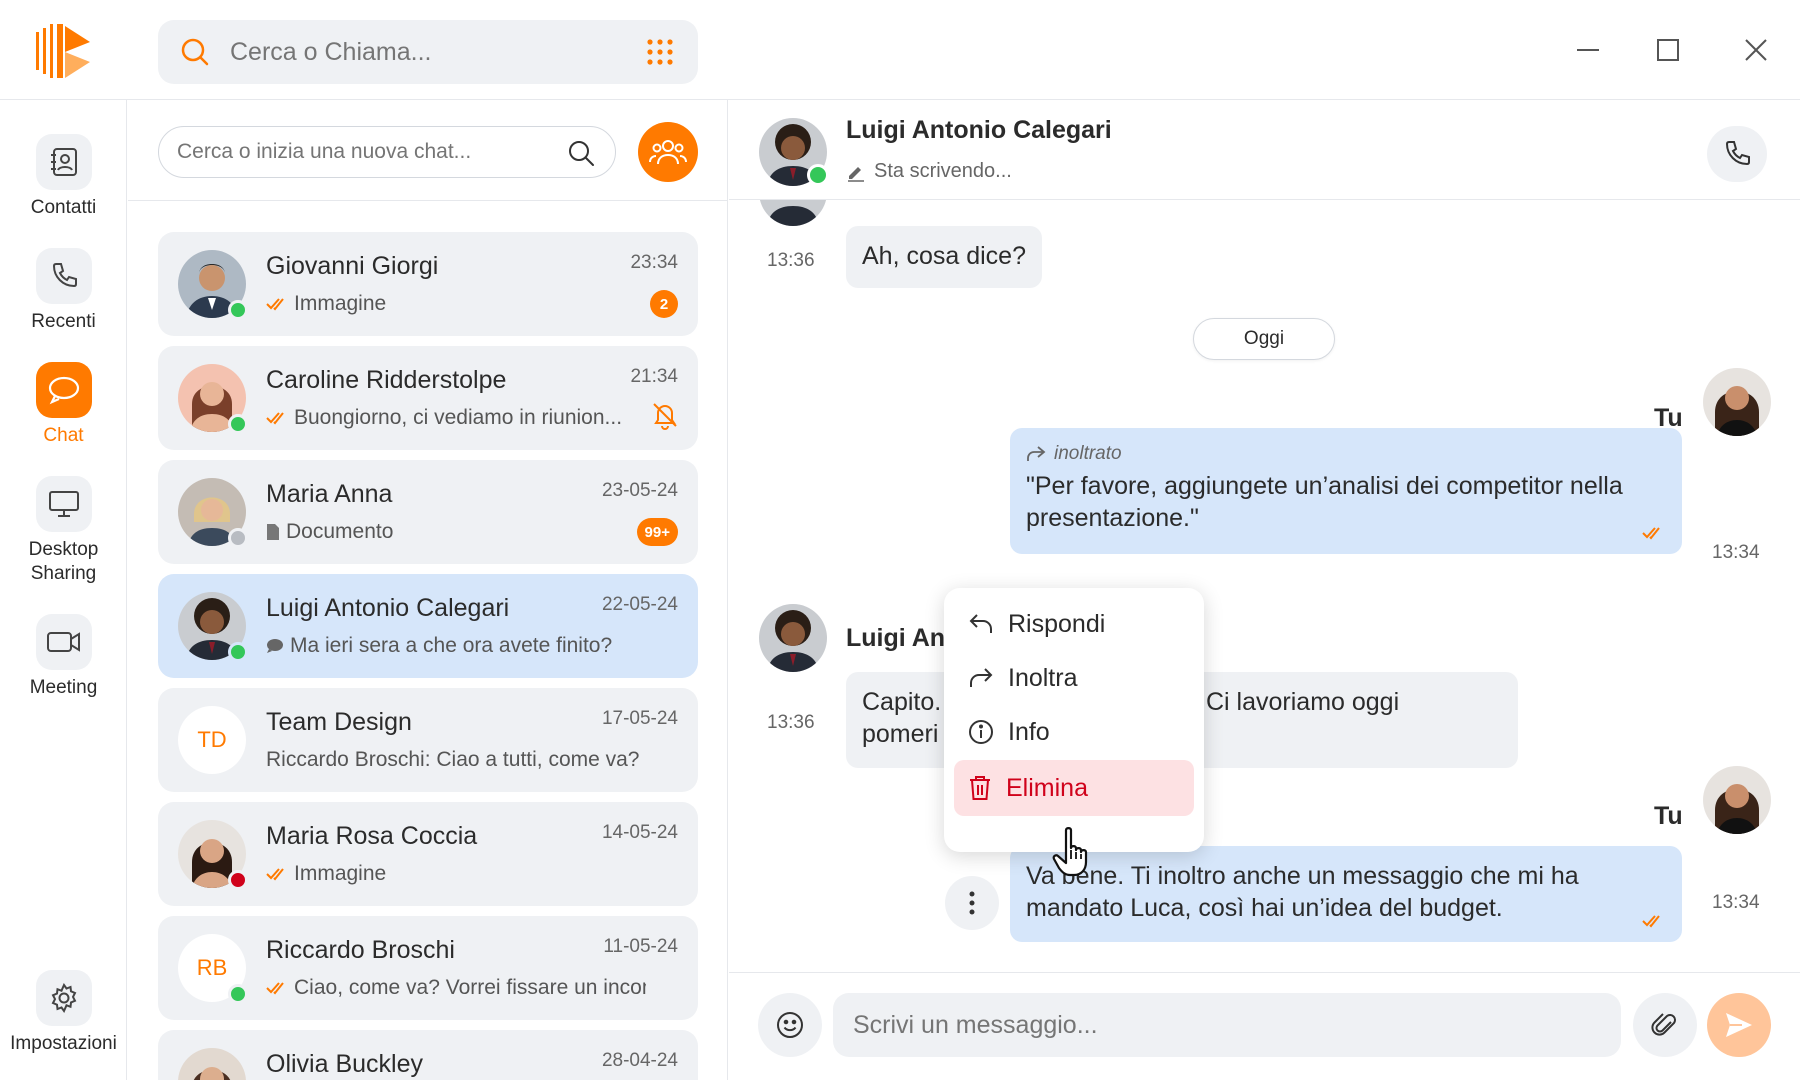 Image resolution: width=1800 pixels, height=1080 pixels. Describe the element at coordinates (238, 538) in the screenshot. I see `presence-away` at that location.